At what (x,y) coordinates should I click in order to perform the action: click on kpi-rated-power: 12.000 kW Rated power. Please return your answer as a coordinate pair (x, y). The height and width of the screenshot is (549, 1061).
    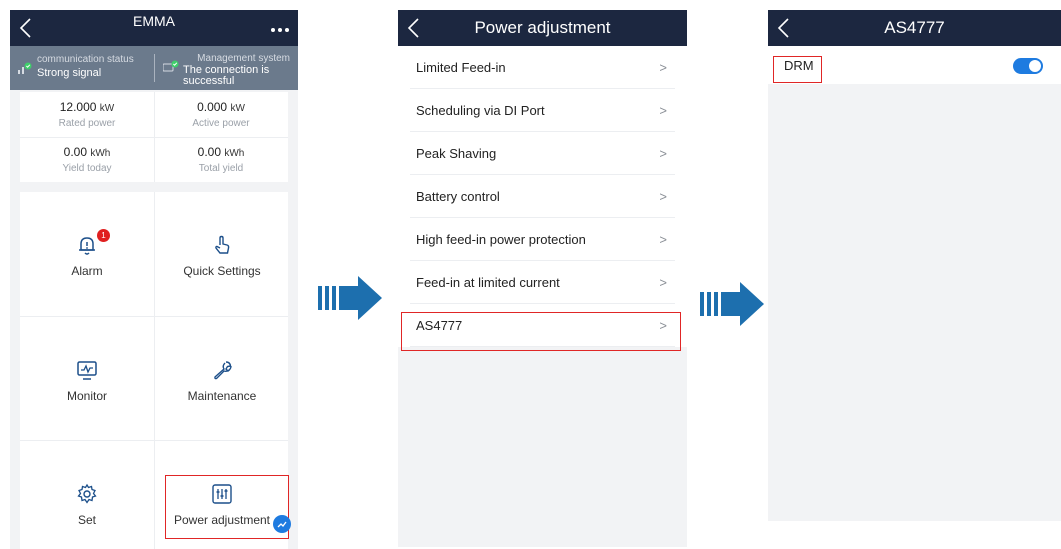
    Looking at the image, I should click on (87, 114).